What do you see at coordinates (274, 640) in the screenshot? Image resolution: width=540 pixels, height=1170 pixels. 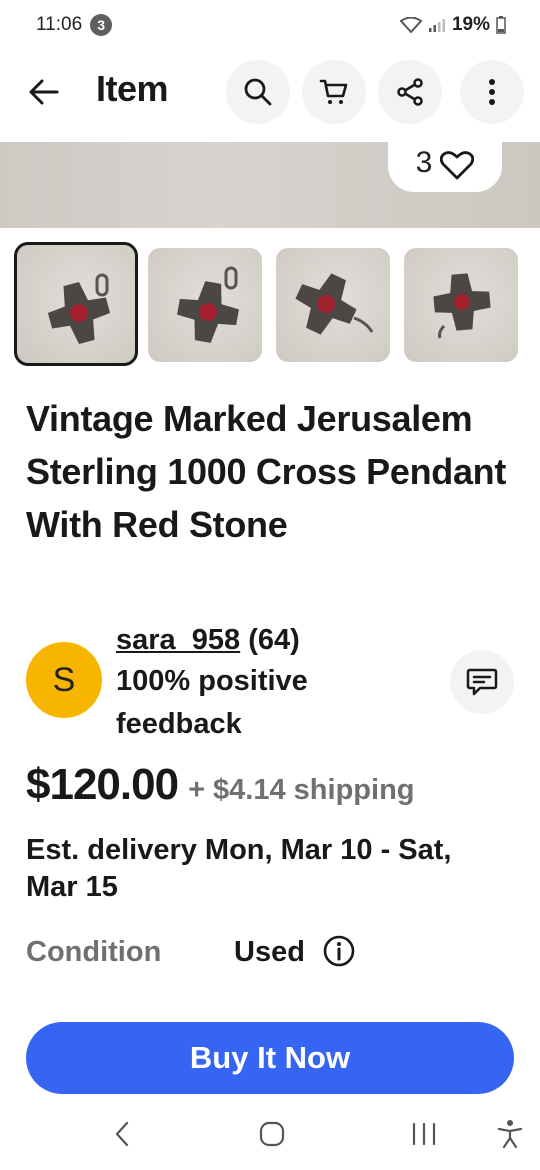 I see `seller-feedback-count: (64)` at bounding box center [274, 640].